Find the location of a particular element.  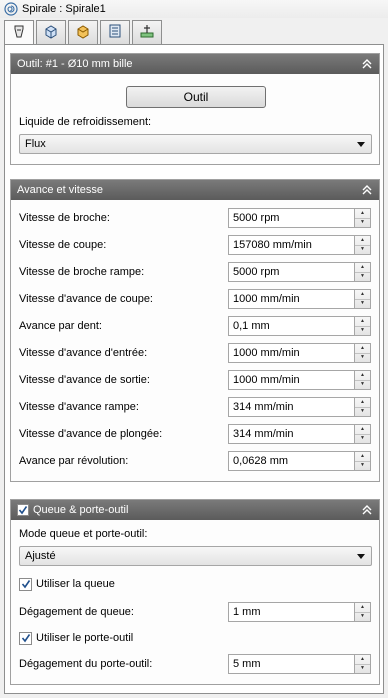

feed-row-label: Vitesse d'avance de sortie: is located at coordinates (84, 380).